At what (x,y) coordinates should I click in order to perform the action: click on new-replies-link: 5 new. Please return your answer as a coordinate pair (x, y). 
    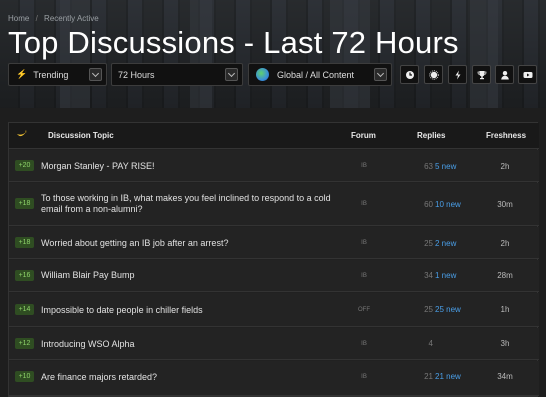
    Looking at the image, I should click on (445, 166).